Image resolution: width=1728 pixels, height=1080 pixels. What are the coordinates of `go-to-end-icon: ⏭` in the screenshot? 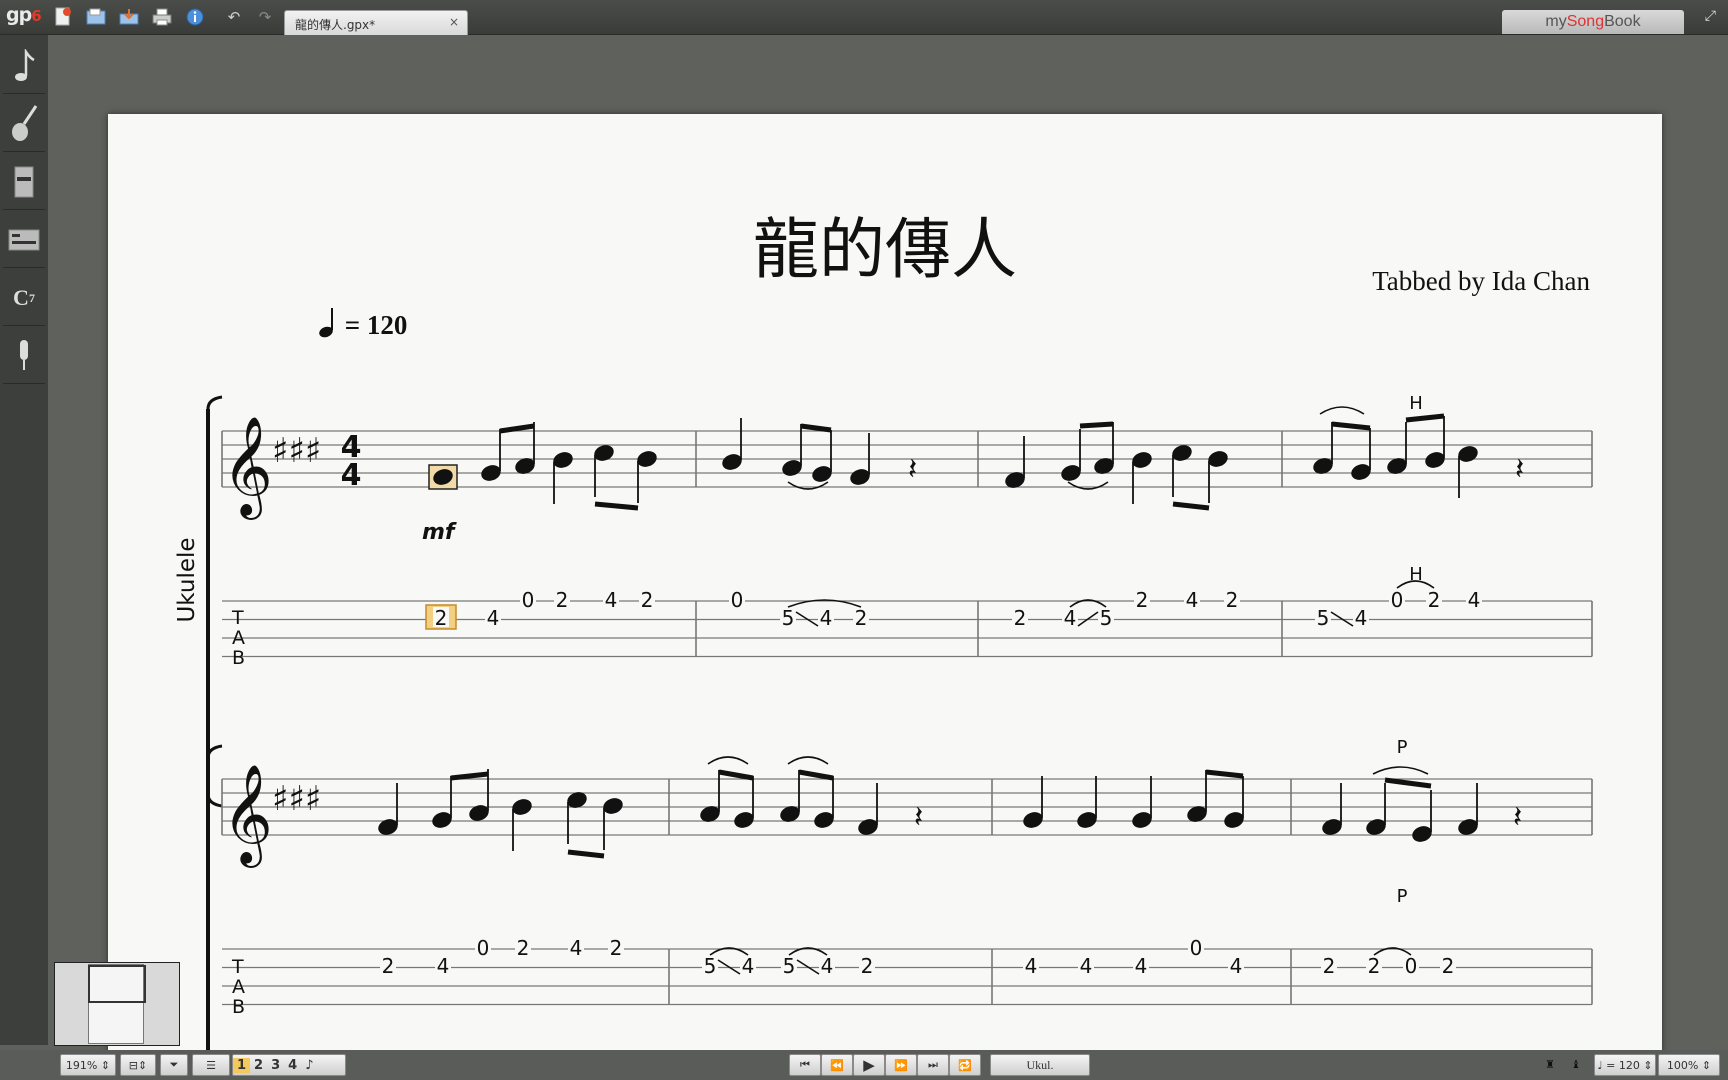 It's located at (933, 1065).